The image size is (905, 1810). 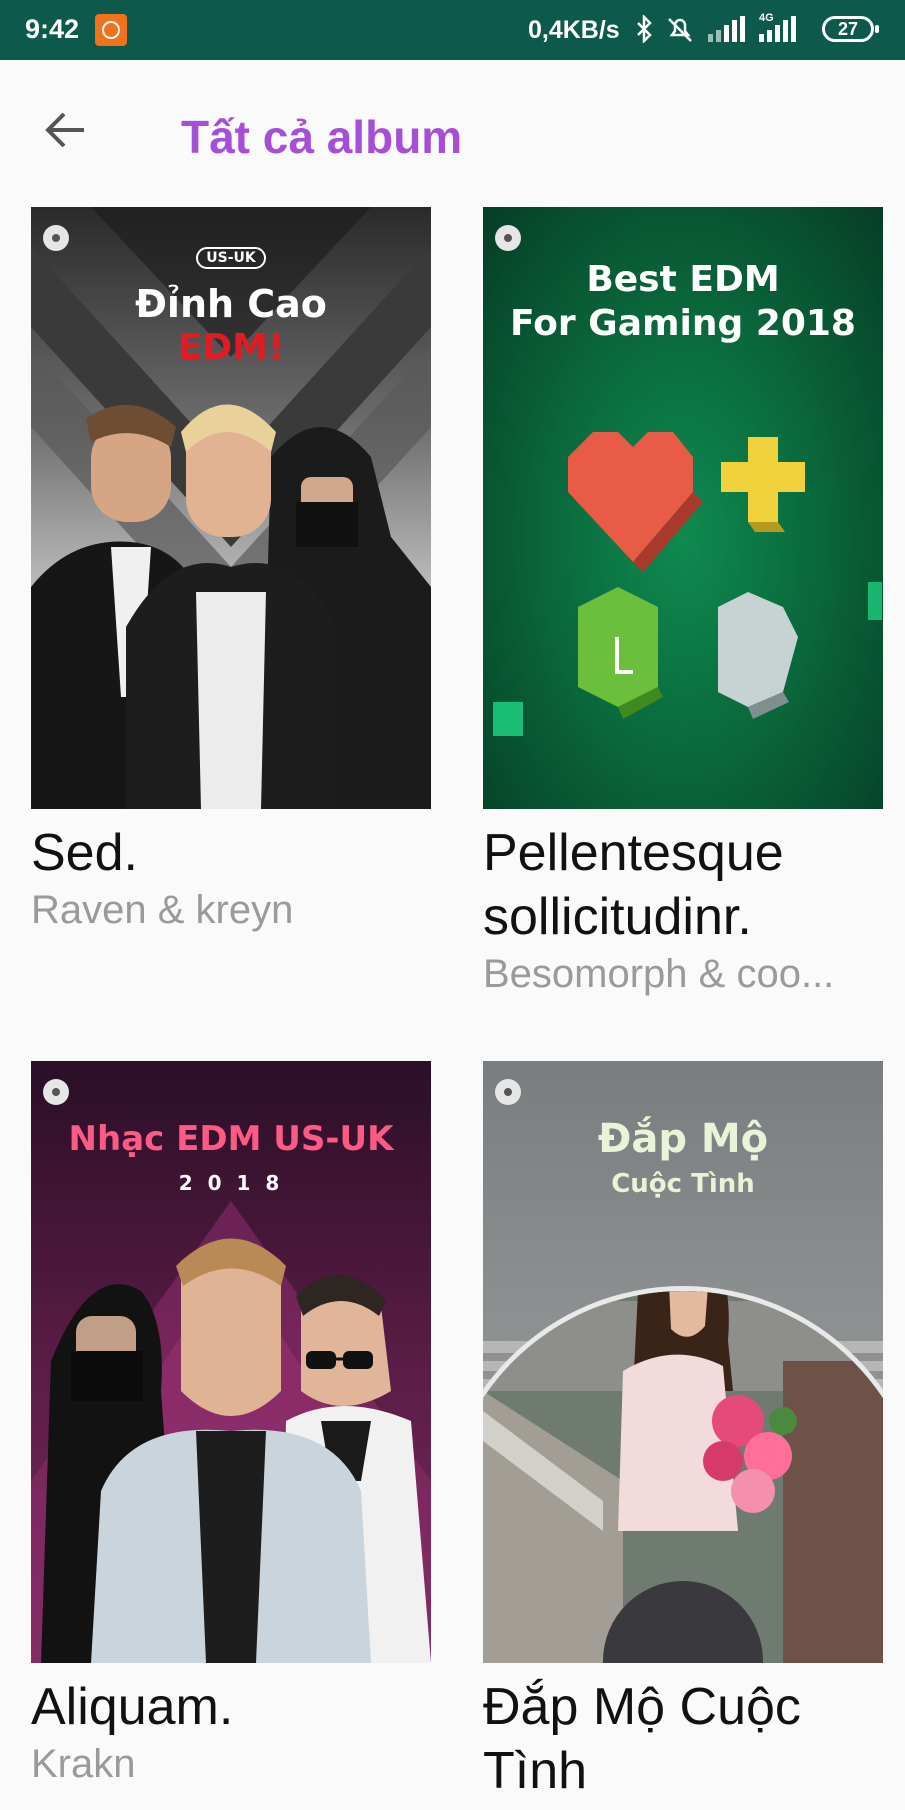 I want to click on album-title: Sed., so click(x=84, y=853).